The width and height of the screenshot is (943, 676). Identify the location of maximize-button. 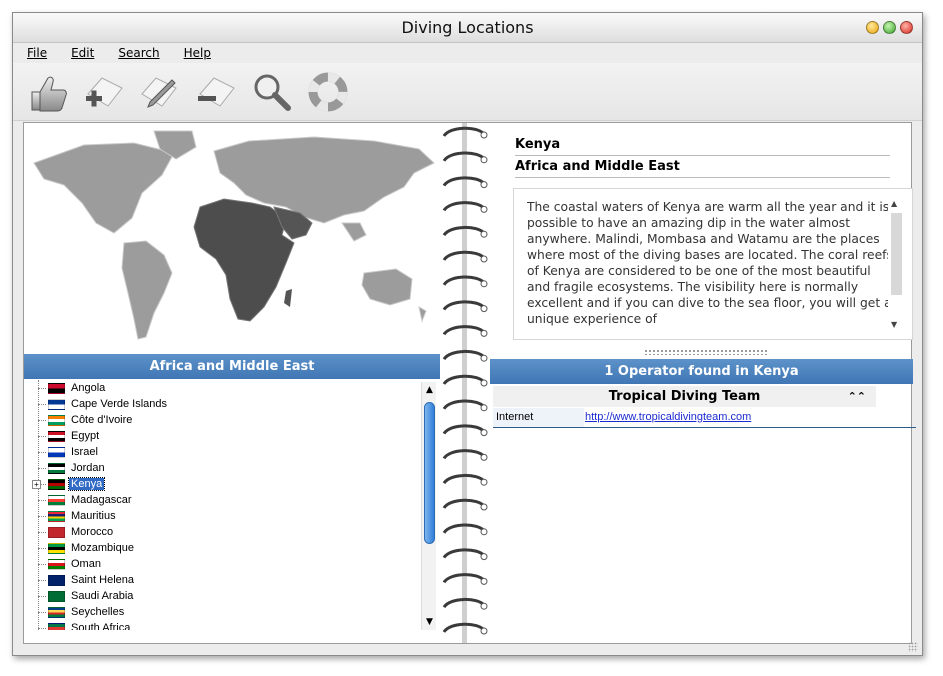
(889, 27).